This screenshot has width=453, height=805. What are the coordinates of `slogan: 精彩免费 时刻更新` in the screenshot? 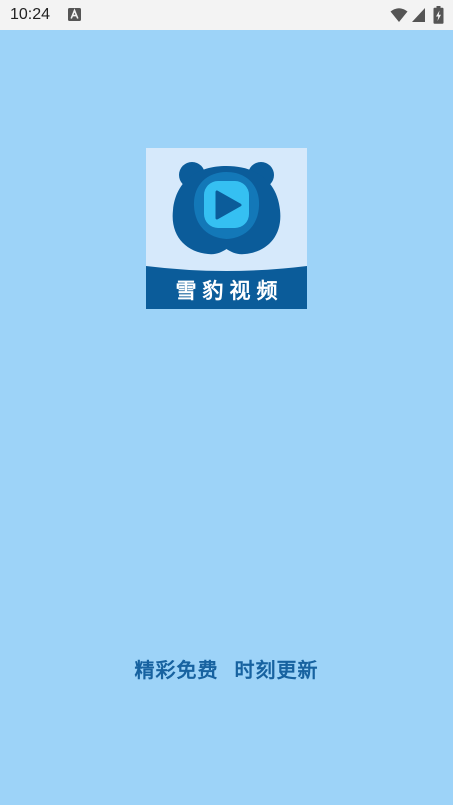 It's located at (226, 670).